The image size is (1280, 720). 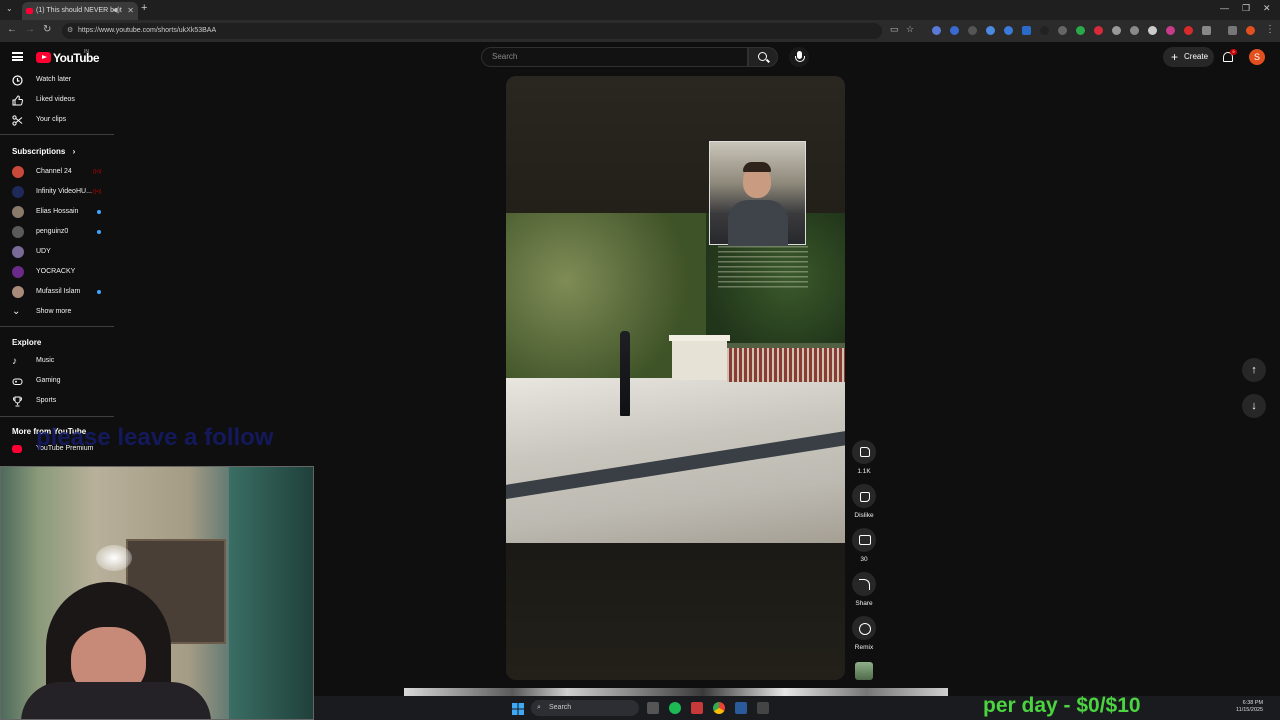 What do you see at coordinates (57, 80) in the screenshot?
I see `sidebar-item-watch-later: Watch later` at bounding box center [57, 80].